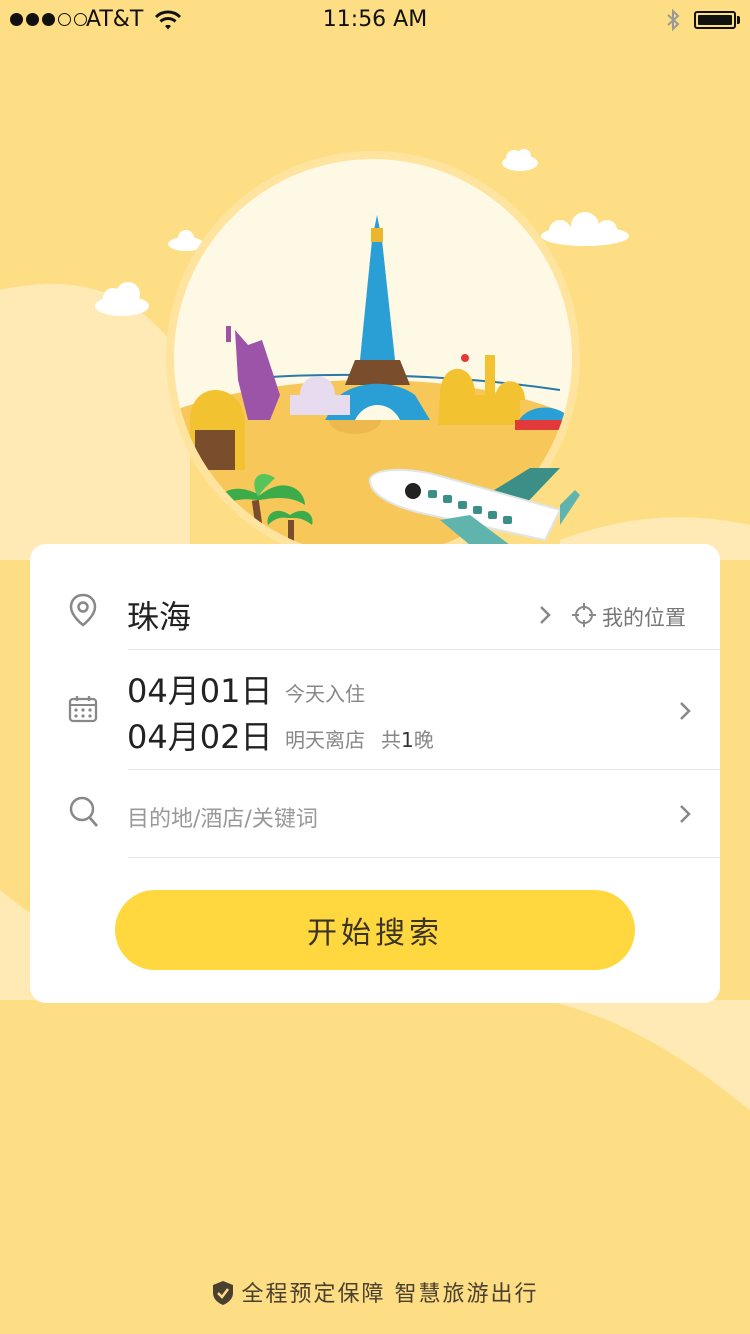  Describe the element at coordinates (644, 617) in the screenshot. I see `my-location-button: 我的位置` at that location.